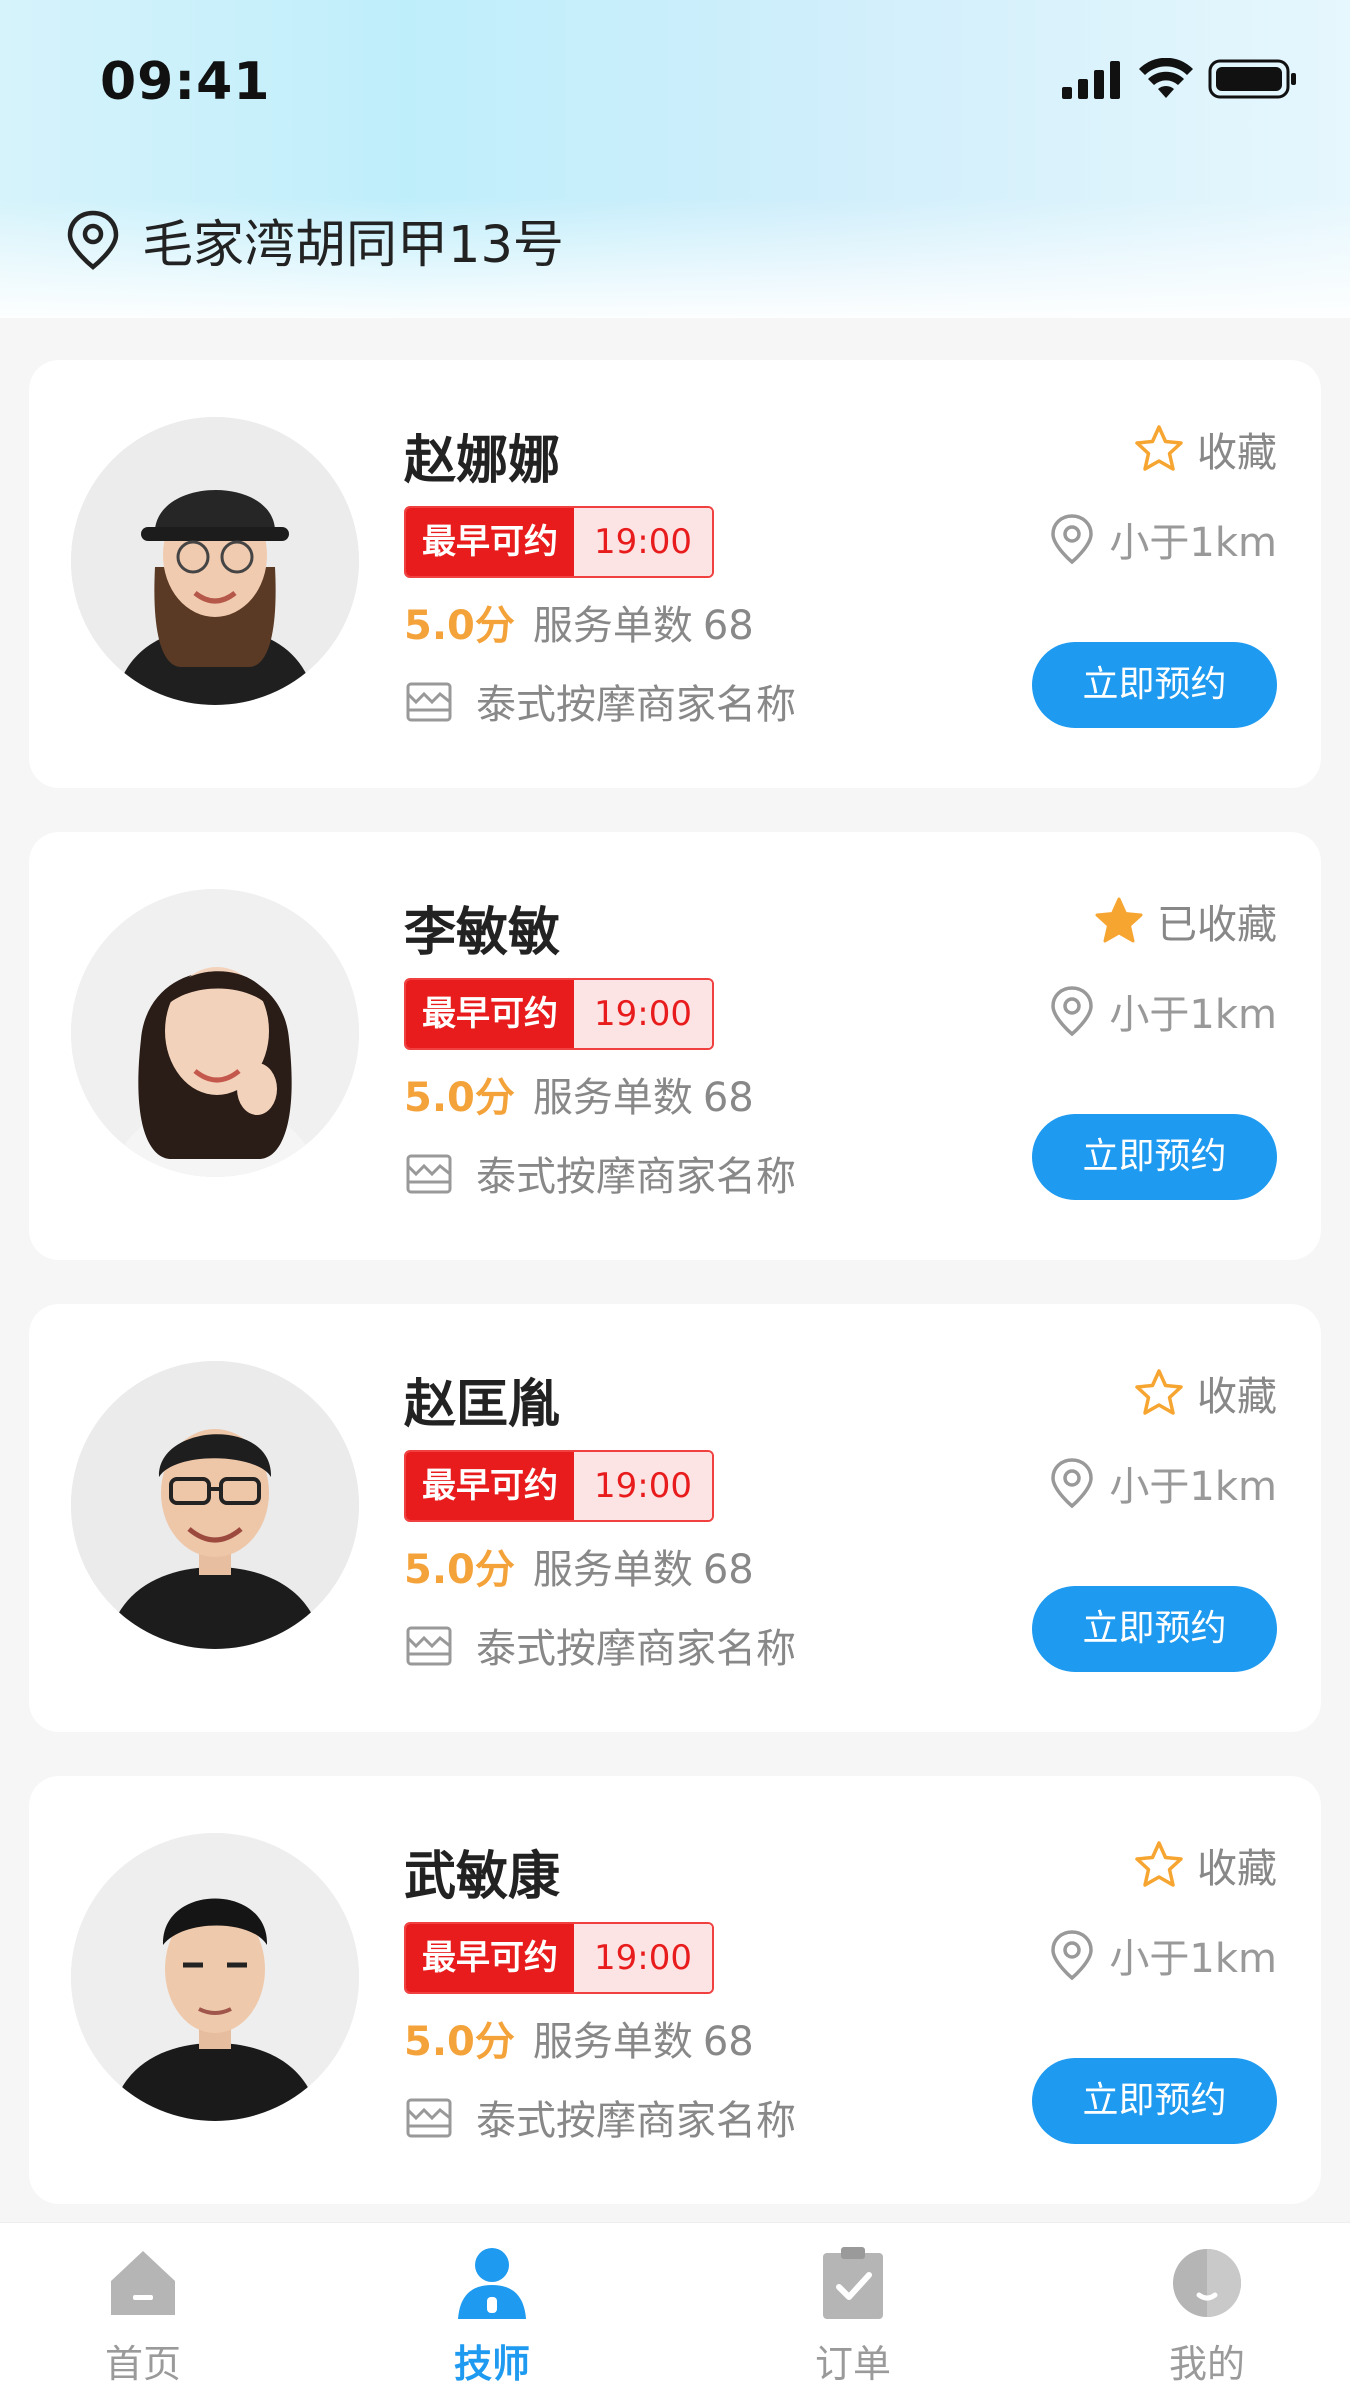  Describe the element at coordinates (185, 82) in the screenshot. I see `status-time: 09:41` at that location.